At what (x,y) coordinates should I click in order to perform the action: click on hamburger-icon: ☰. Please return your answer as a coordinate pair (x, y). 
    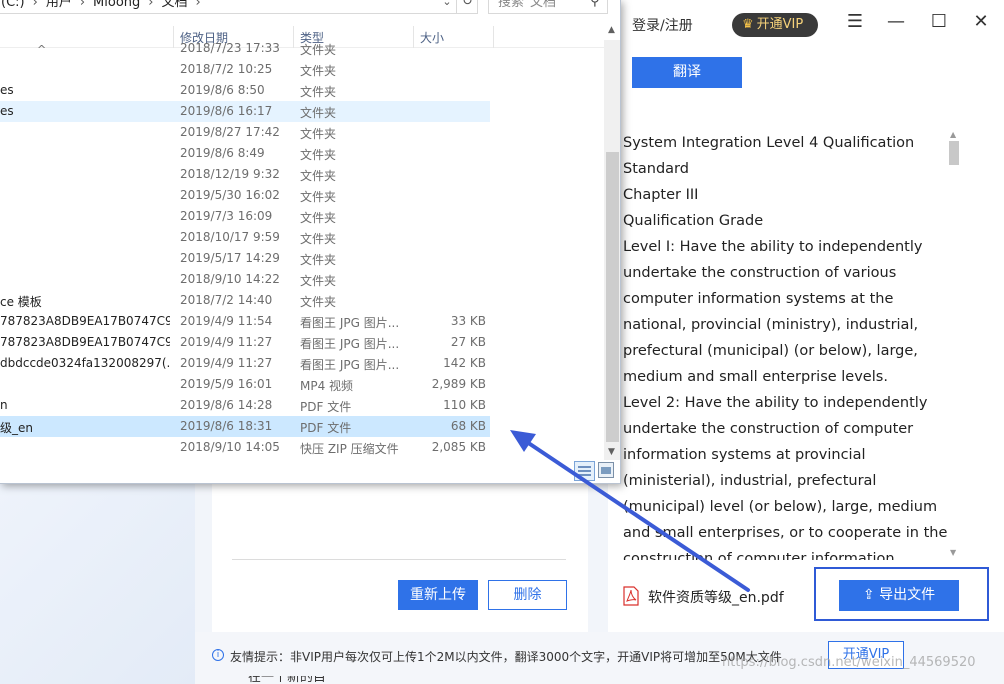
    Looking at the image, I should click on (855, 22).